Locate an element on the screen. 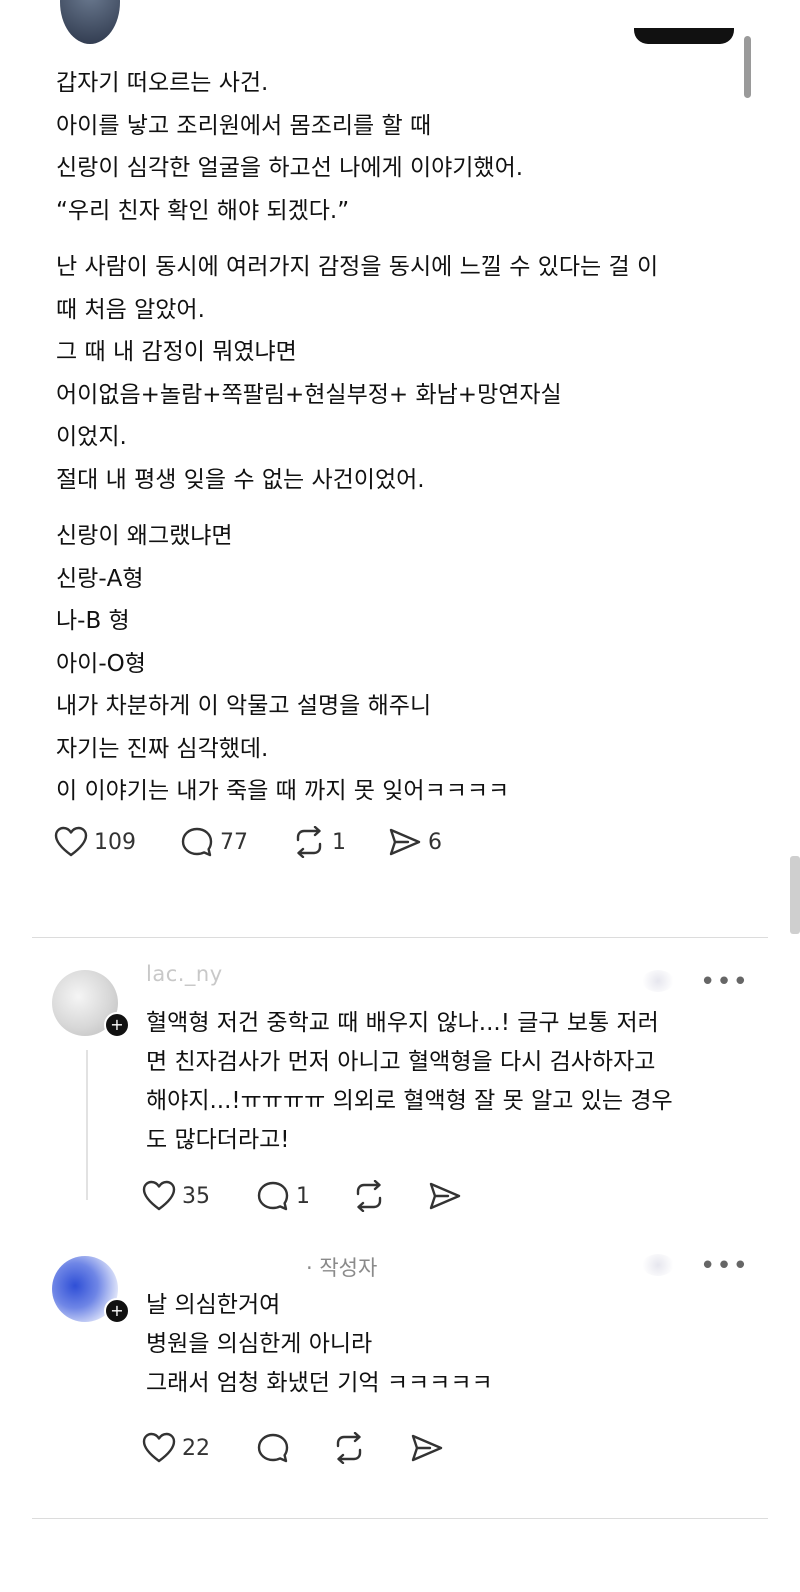  like-count: 22 is located at coordinates (196, 1448).